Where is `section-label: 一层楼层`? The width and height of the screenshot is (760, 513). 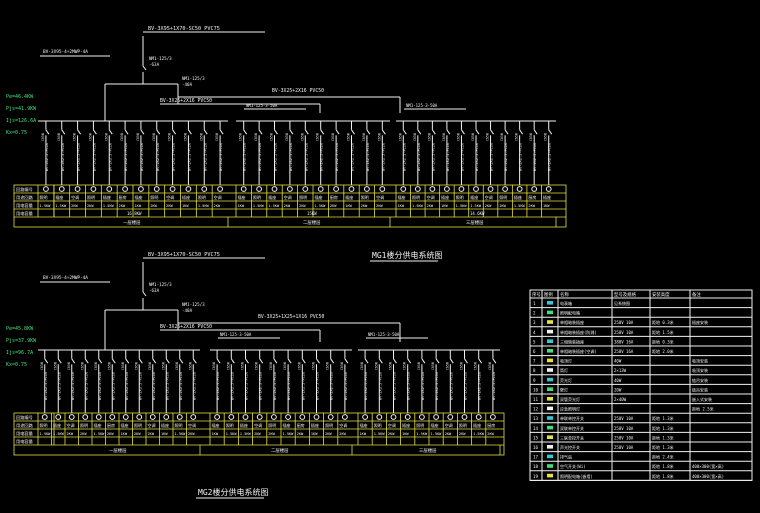
section-label: 一层楼层 is located at coordinates (132, 222).